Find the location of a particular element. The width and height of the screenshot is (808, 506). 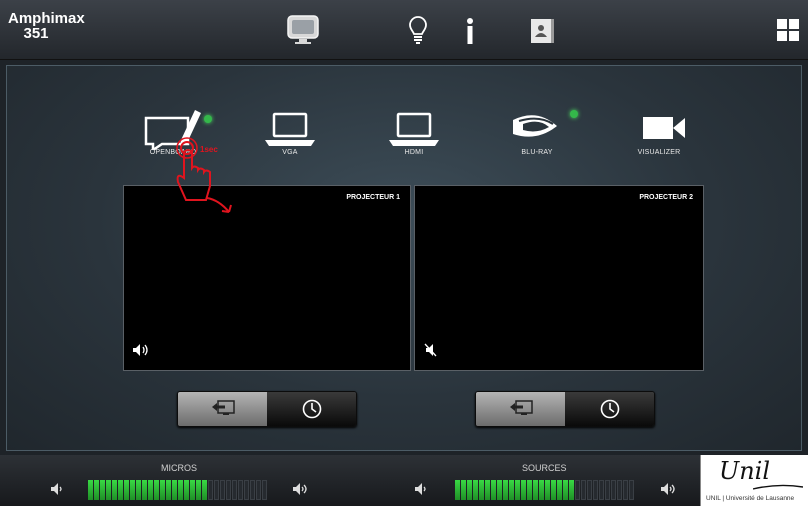

source-label: HDMI is located at coordinates (414, 152).